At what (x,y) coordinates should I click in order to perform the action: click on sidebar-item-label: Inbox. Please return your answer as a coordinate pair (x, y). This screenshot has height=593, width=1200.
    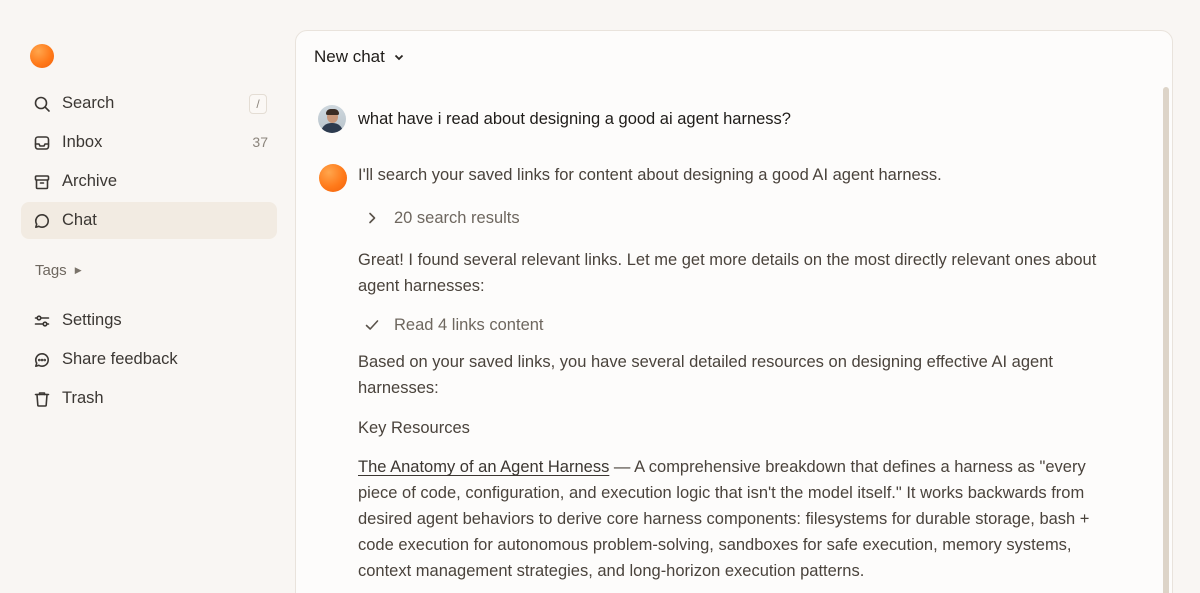
    Looking at the image, I should click on (82, 142).